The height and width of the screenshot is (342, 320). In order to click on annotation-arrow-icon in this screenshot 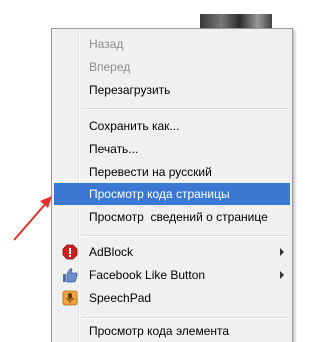, I will do `click(32, 218)`.